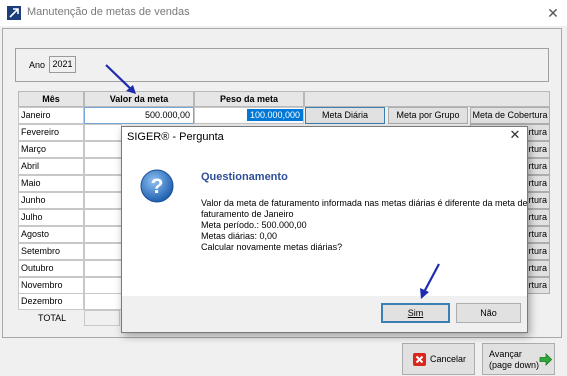 The width and height of the screenshot is (567, 376). I want to click on year-group-box, so click(282, 65).